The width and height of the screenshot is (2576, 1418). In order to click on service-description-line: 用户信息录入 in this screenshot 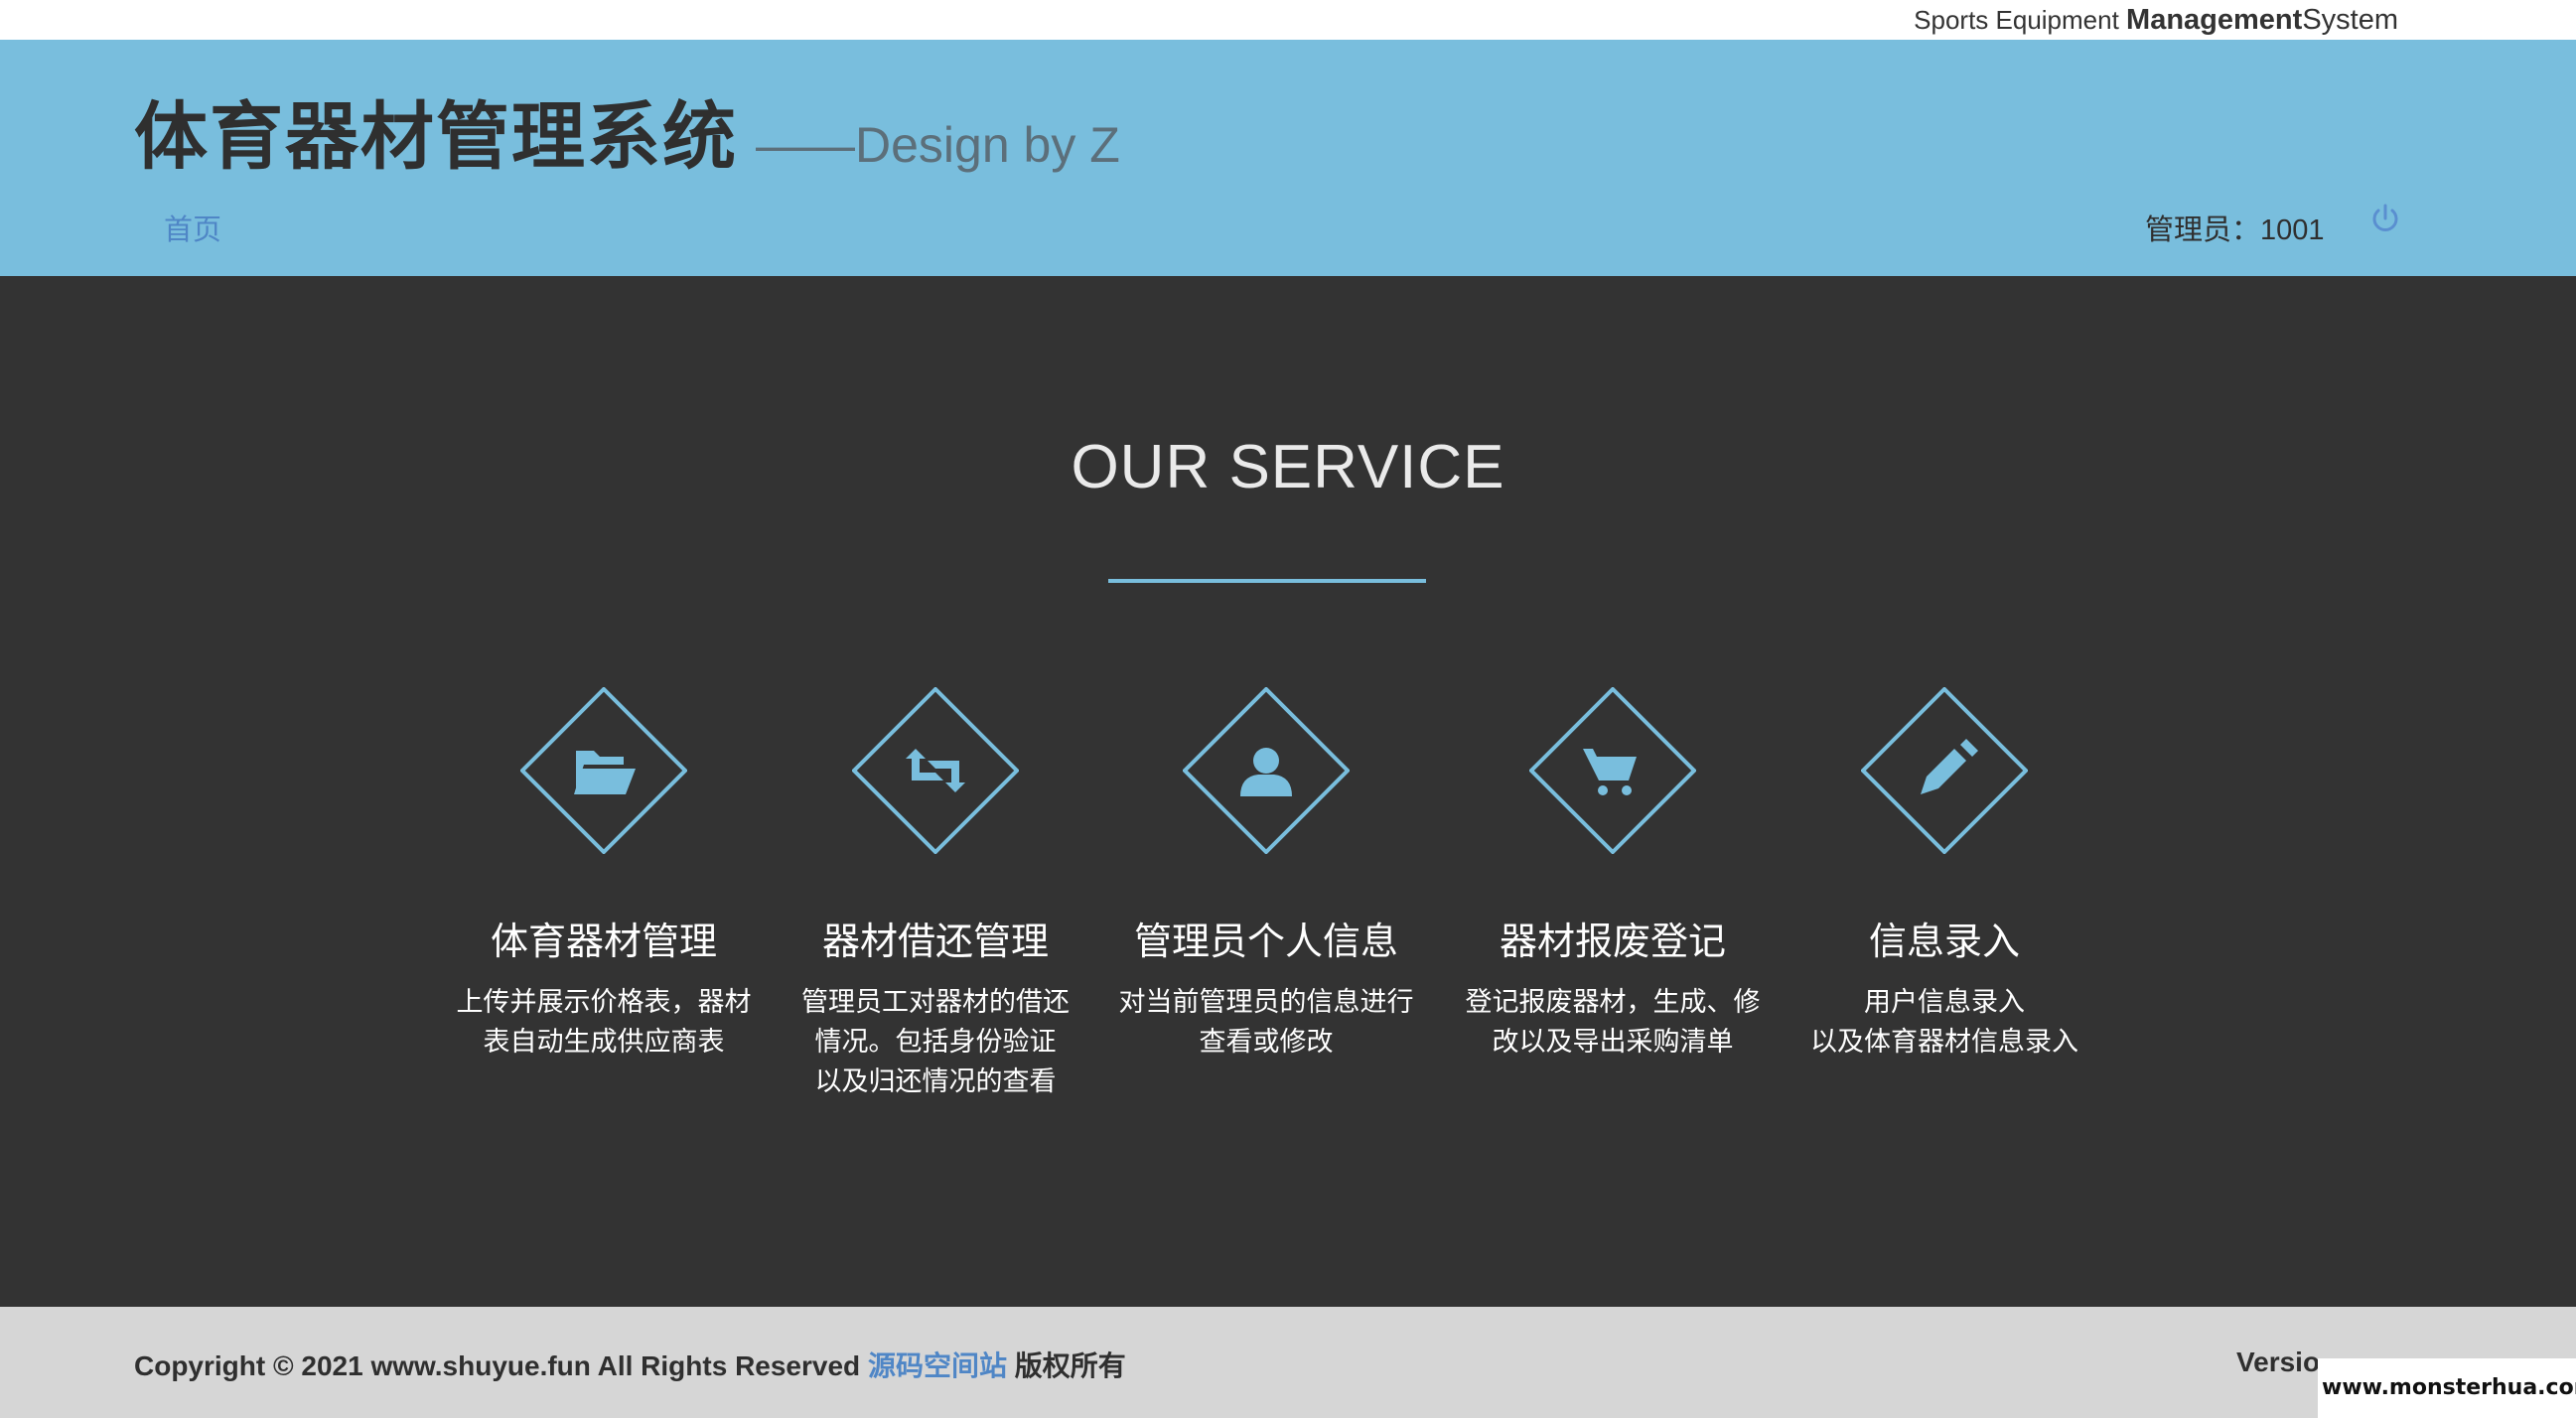, I will do `click(1945, 1002)`.